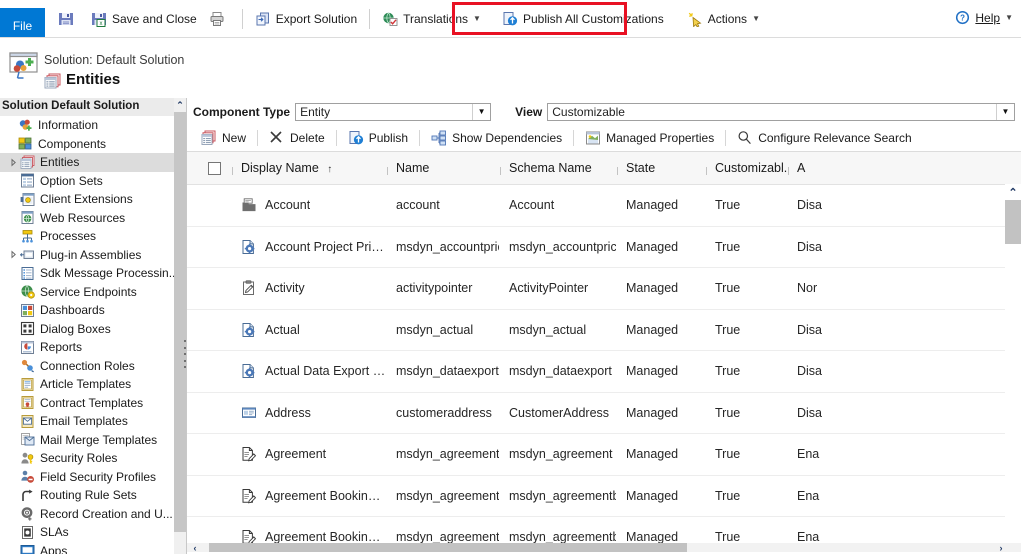 This screenshot has height=554, width=1021. I want to click on component-type-dropdown: Entity ▼, so click(393, 111).